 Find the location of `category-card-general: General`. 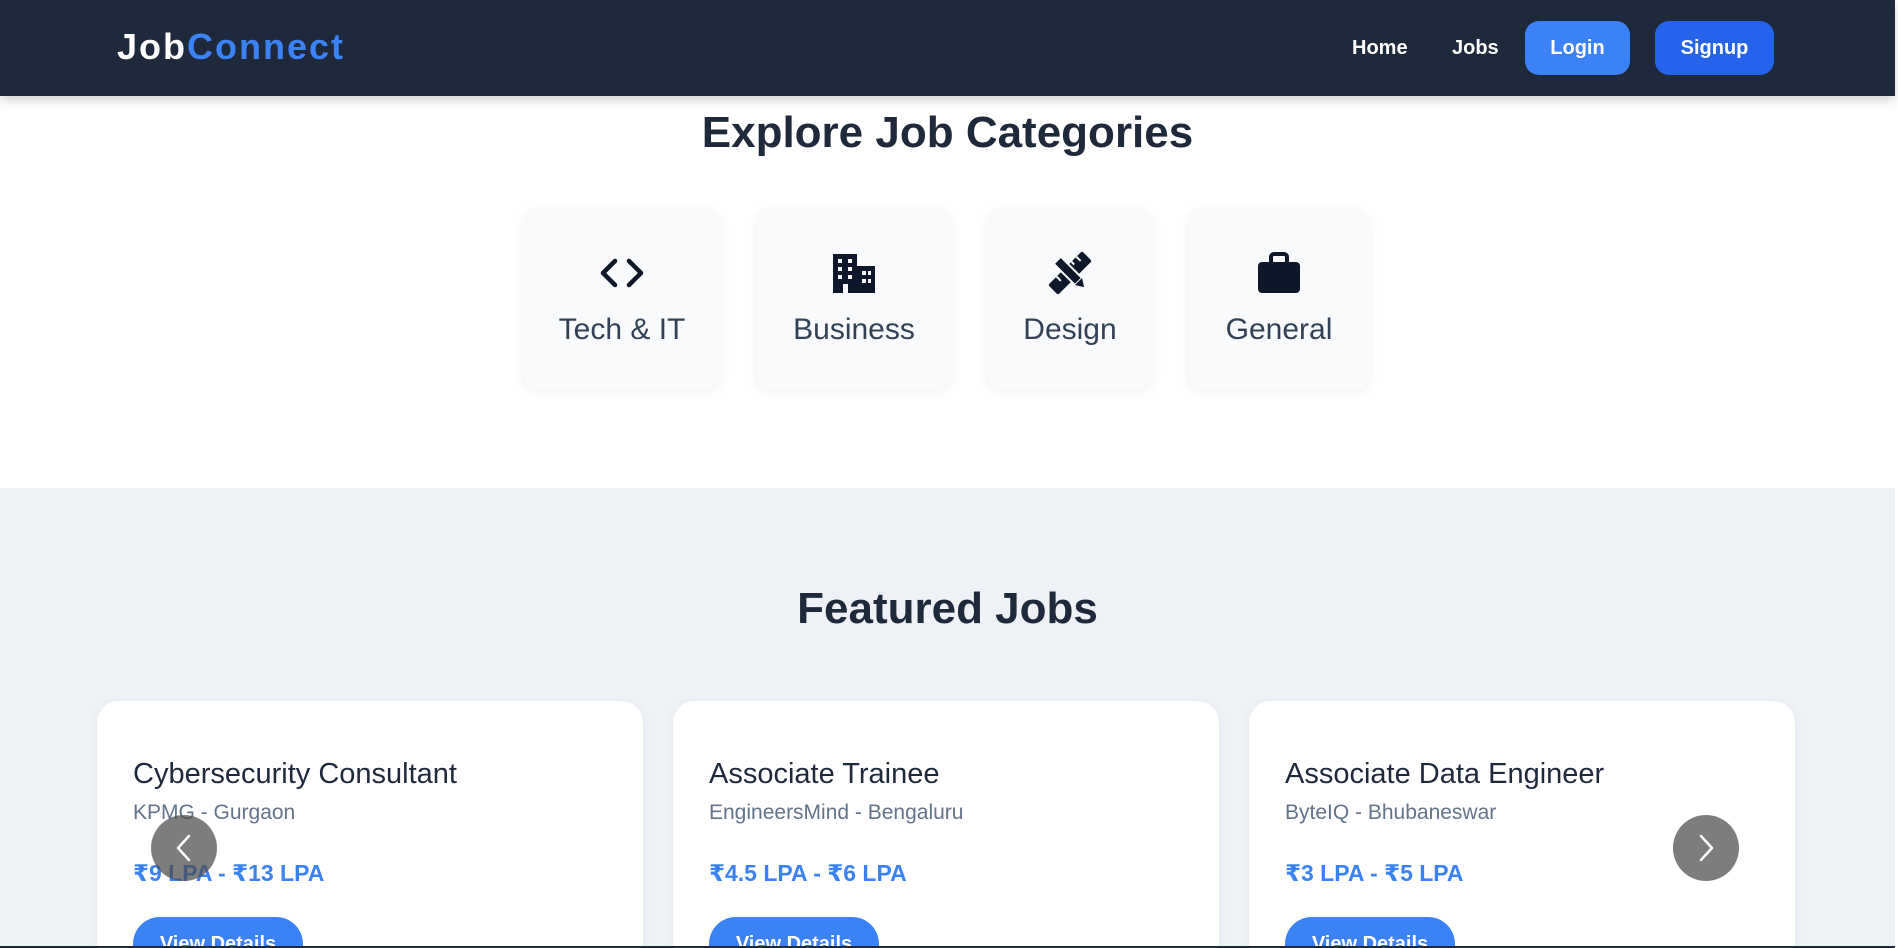

category-card-general: General is located at coordinates (1279, 299).